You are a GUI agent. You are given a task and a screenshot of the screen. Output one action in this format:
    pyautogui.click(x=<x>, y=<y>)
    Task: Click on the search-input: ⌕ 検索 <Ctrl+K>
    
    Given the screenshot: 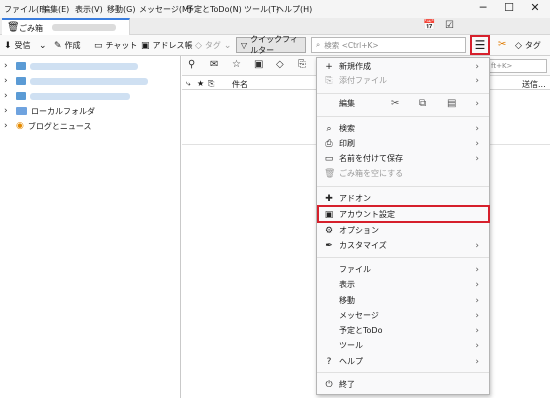 What is the action you would take?
    pyautogui.click(x=388, y=45)
    